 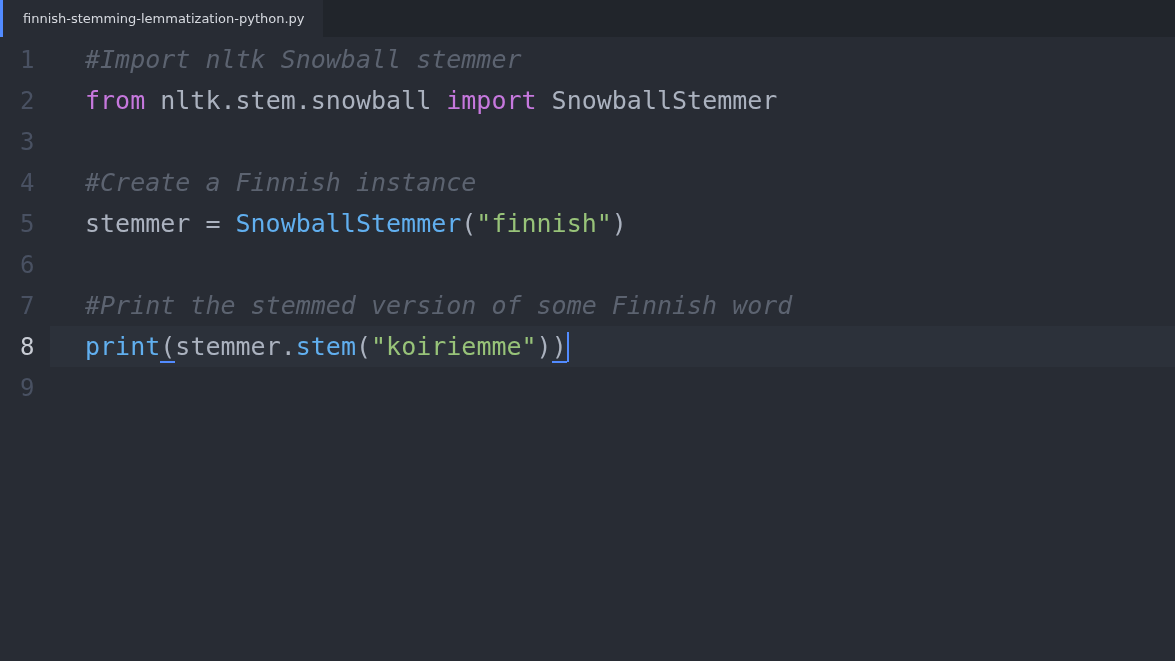 I want to click on code-line: stemmer = SnowballStemmer("finnish"), so click(x=356, y=223).